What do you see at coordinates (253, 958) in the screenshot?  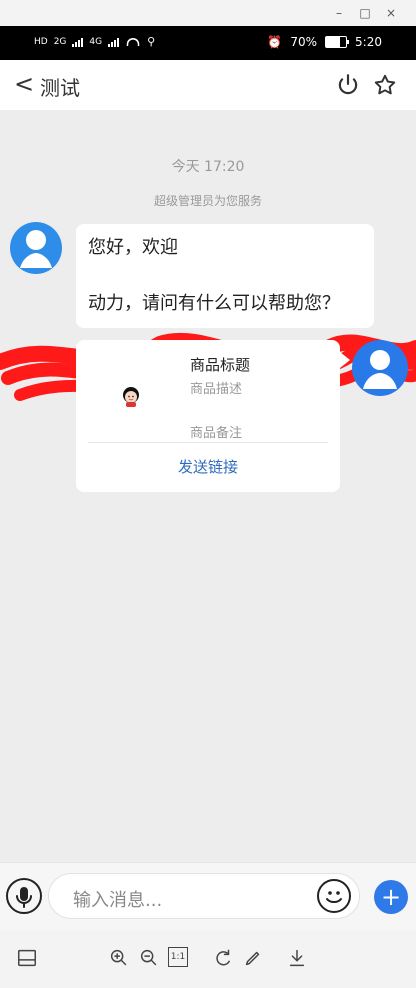 I see `edit-icon` at bounding box center [253, 958].